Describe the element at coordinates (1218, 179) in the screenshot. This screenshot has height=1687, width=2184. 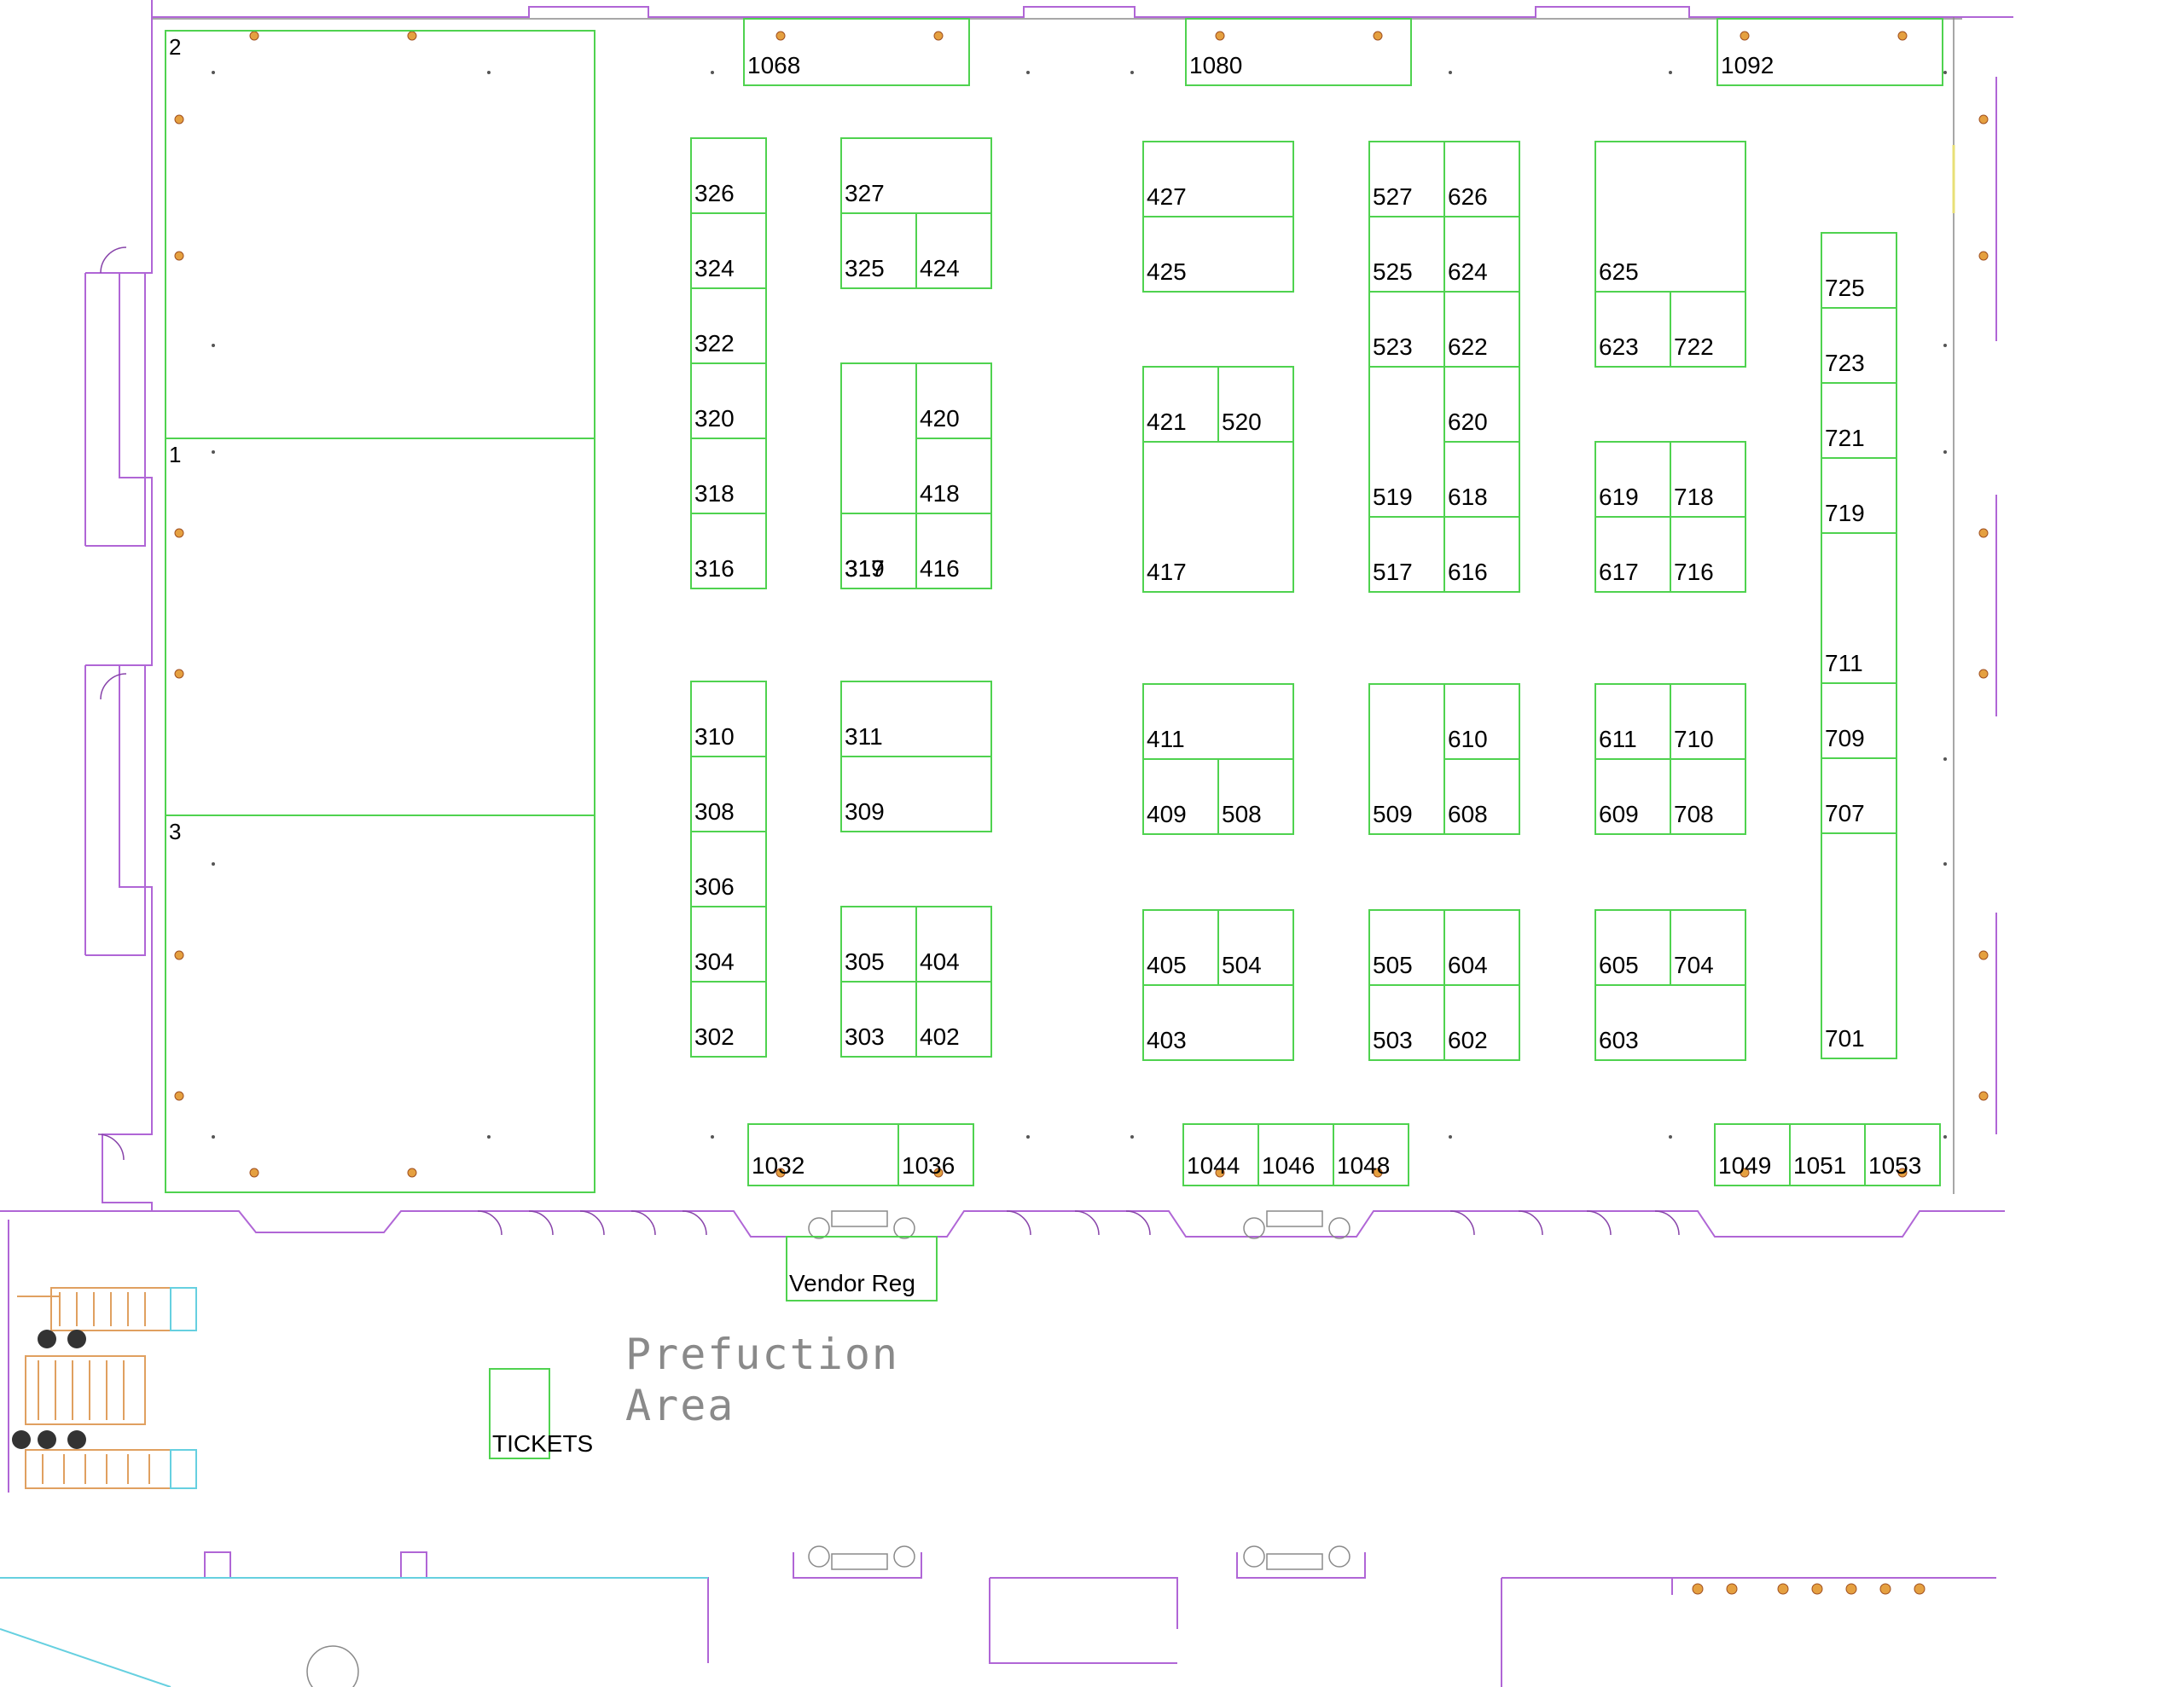
I see `booth-427: 427` at that location.